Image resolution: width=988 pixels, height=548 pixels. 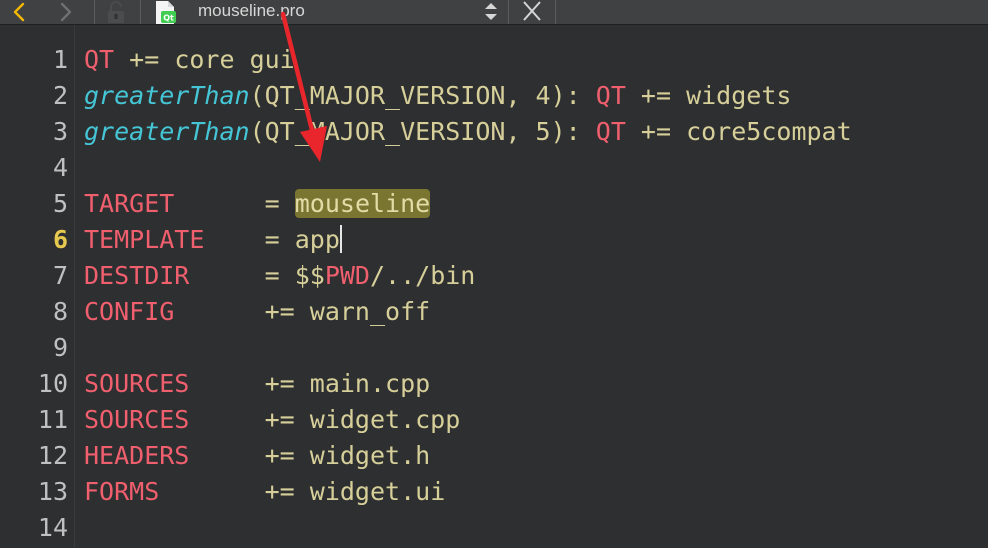 I want to click on document-name: mouseline.pro, so click(x=251, y=11).